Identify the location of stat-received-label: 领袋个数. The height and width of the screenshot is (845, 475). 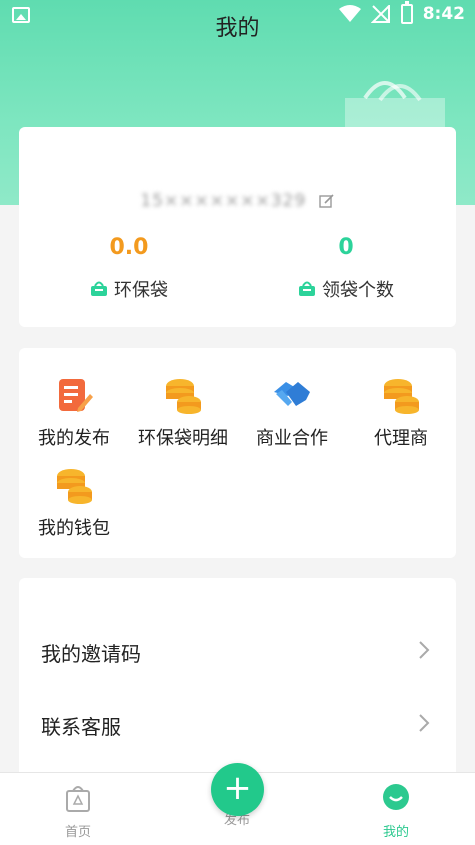
(358, 290).